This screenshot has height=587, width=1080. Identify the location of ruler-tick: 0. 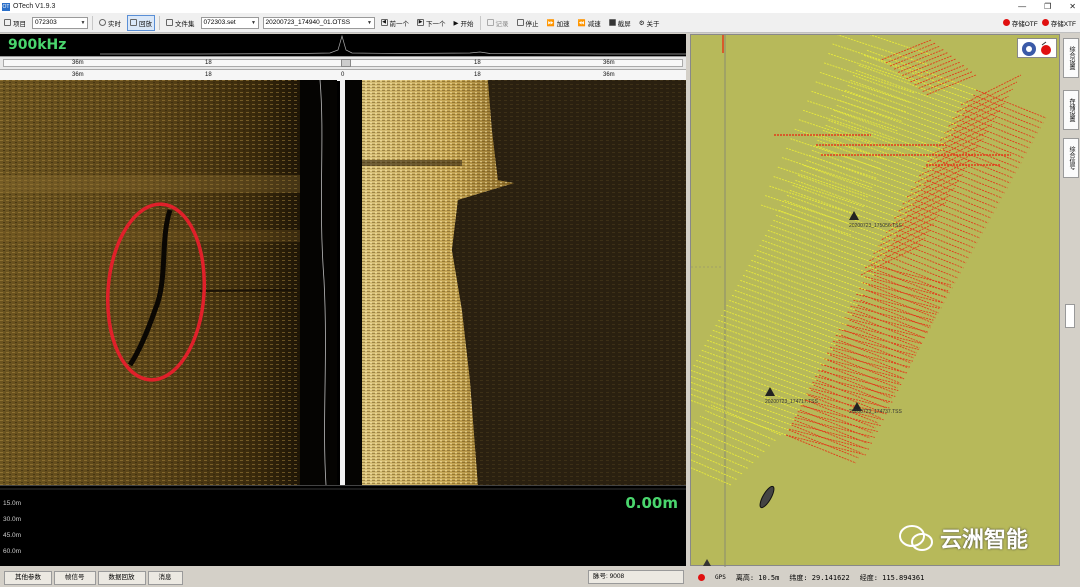
(343, 75).